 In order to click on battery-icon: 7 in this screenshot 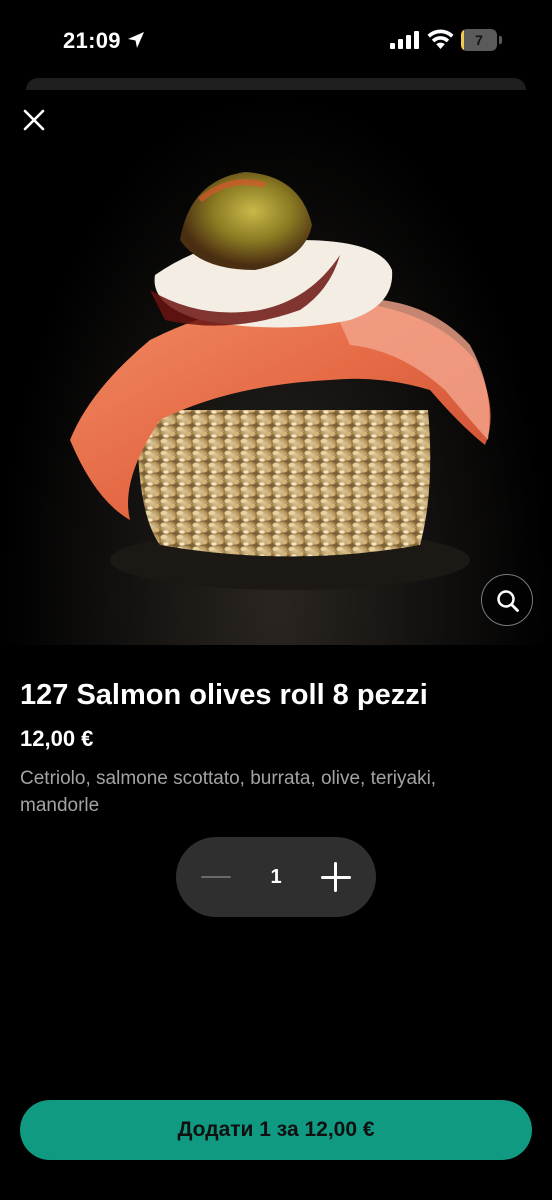, I will do `click(482, 40)`.